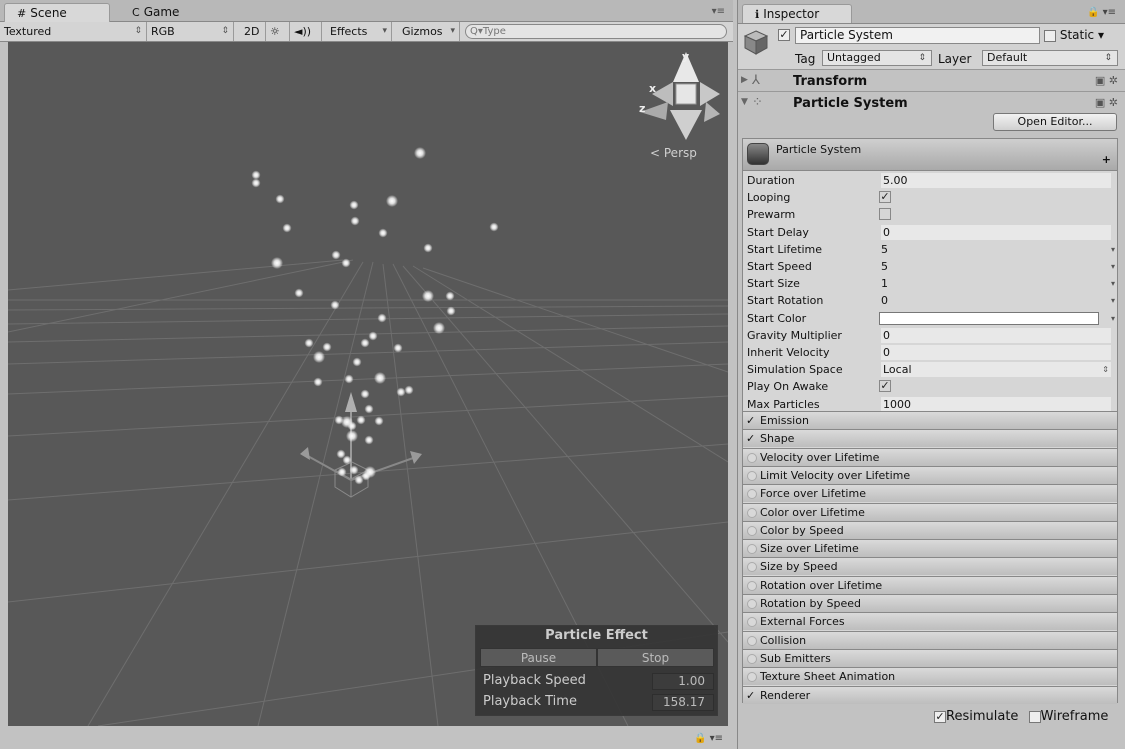 This screenshot has width=1125, height=749. Describe the element at coordinates (538, 657) in the screenshot. I see `pause-button: Pause` at that location.